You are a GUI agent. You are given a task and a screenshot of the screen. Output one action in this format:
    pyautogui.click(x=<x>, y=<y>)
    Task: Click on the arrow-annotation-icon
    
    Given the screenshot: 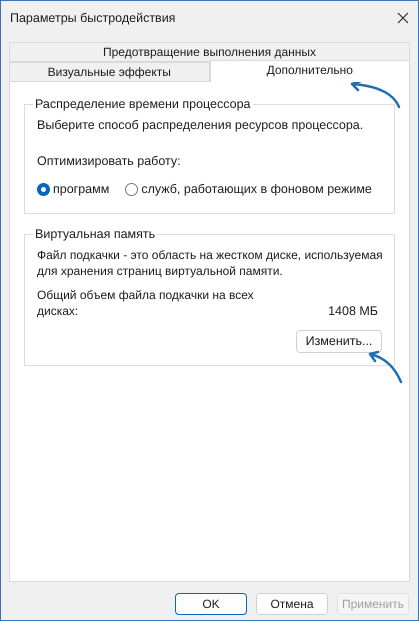 What is the action you would take?
    pyautogui.click(x=385, y=367)
    